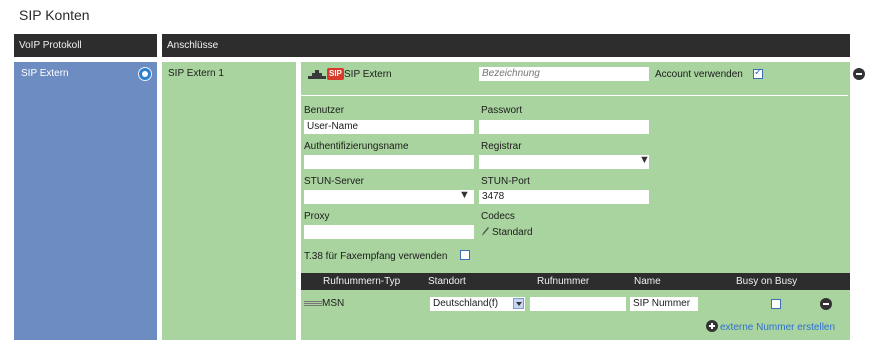  Describe the element at coordinates (368, 74) in the screenshot. I see `provider-label: SIP Extern` at that location.